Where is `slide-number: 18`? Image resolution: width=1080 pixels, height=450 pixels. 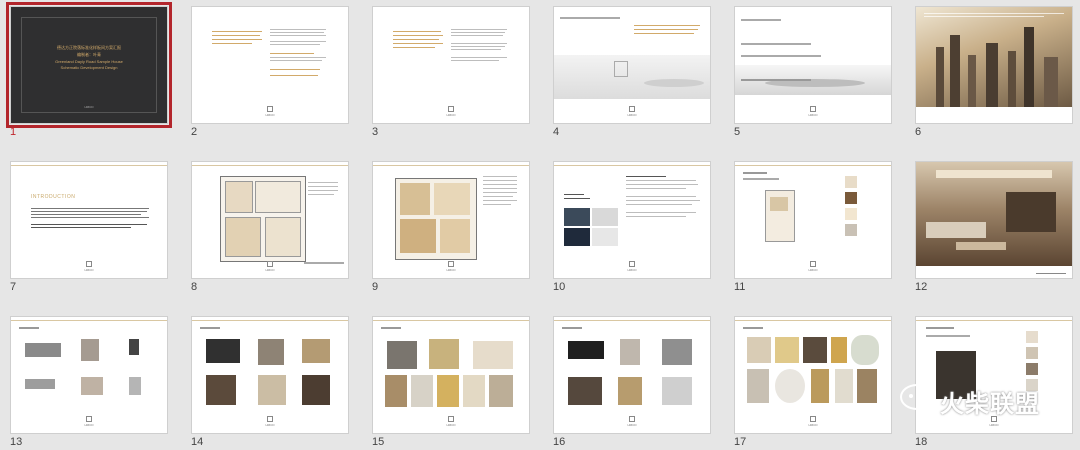 slide-number: 18 is located at coordinates (921, 442).